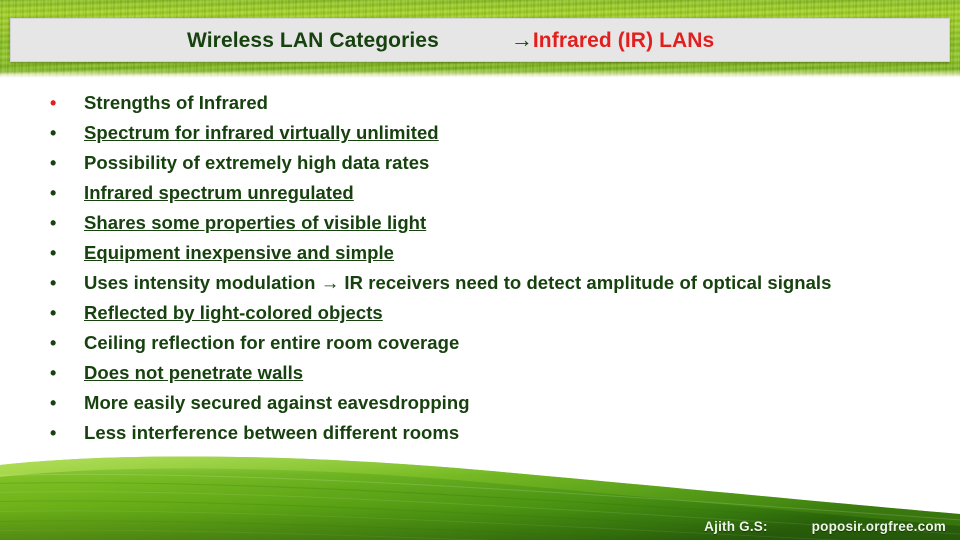  What do you see at coordinates (257, 162) in the screenshot?
I see `list-item-label: Possibility of extremely high data rates` at bounding box center [257, 162].